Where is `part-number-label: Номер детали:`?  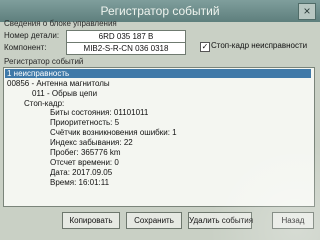 part-number-label: Номер детали: is located at coordinates (32, 35).